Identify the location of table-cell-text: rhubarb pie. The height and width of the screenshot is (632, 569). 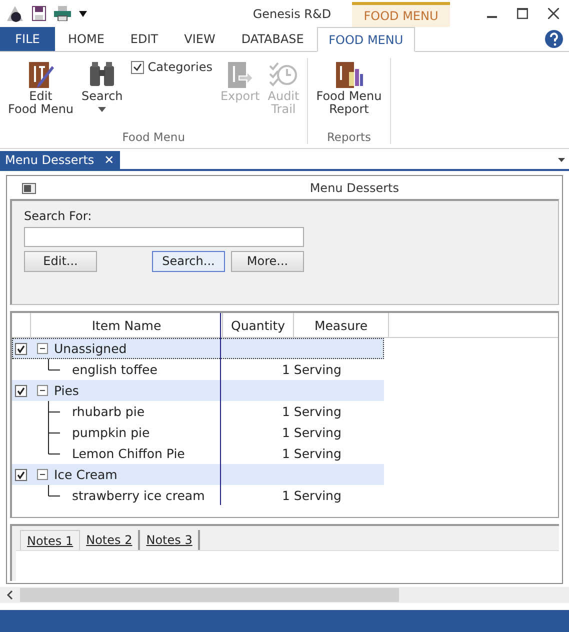
(109, 412).